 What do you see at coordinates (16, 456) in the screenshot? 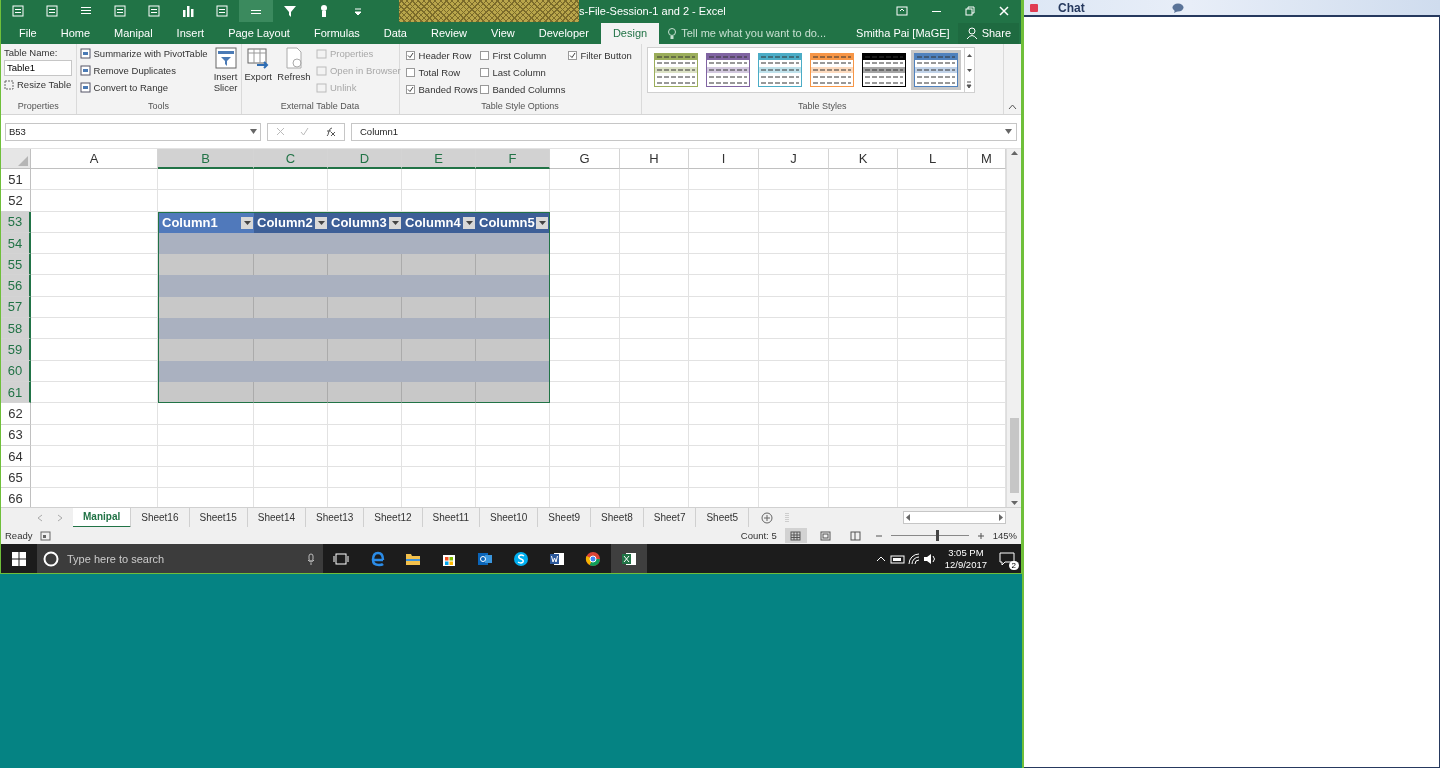
I see `row-header: 64` at bounding box center [16, 456].